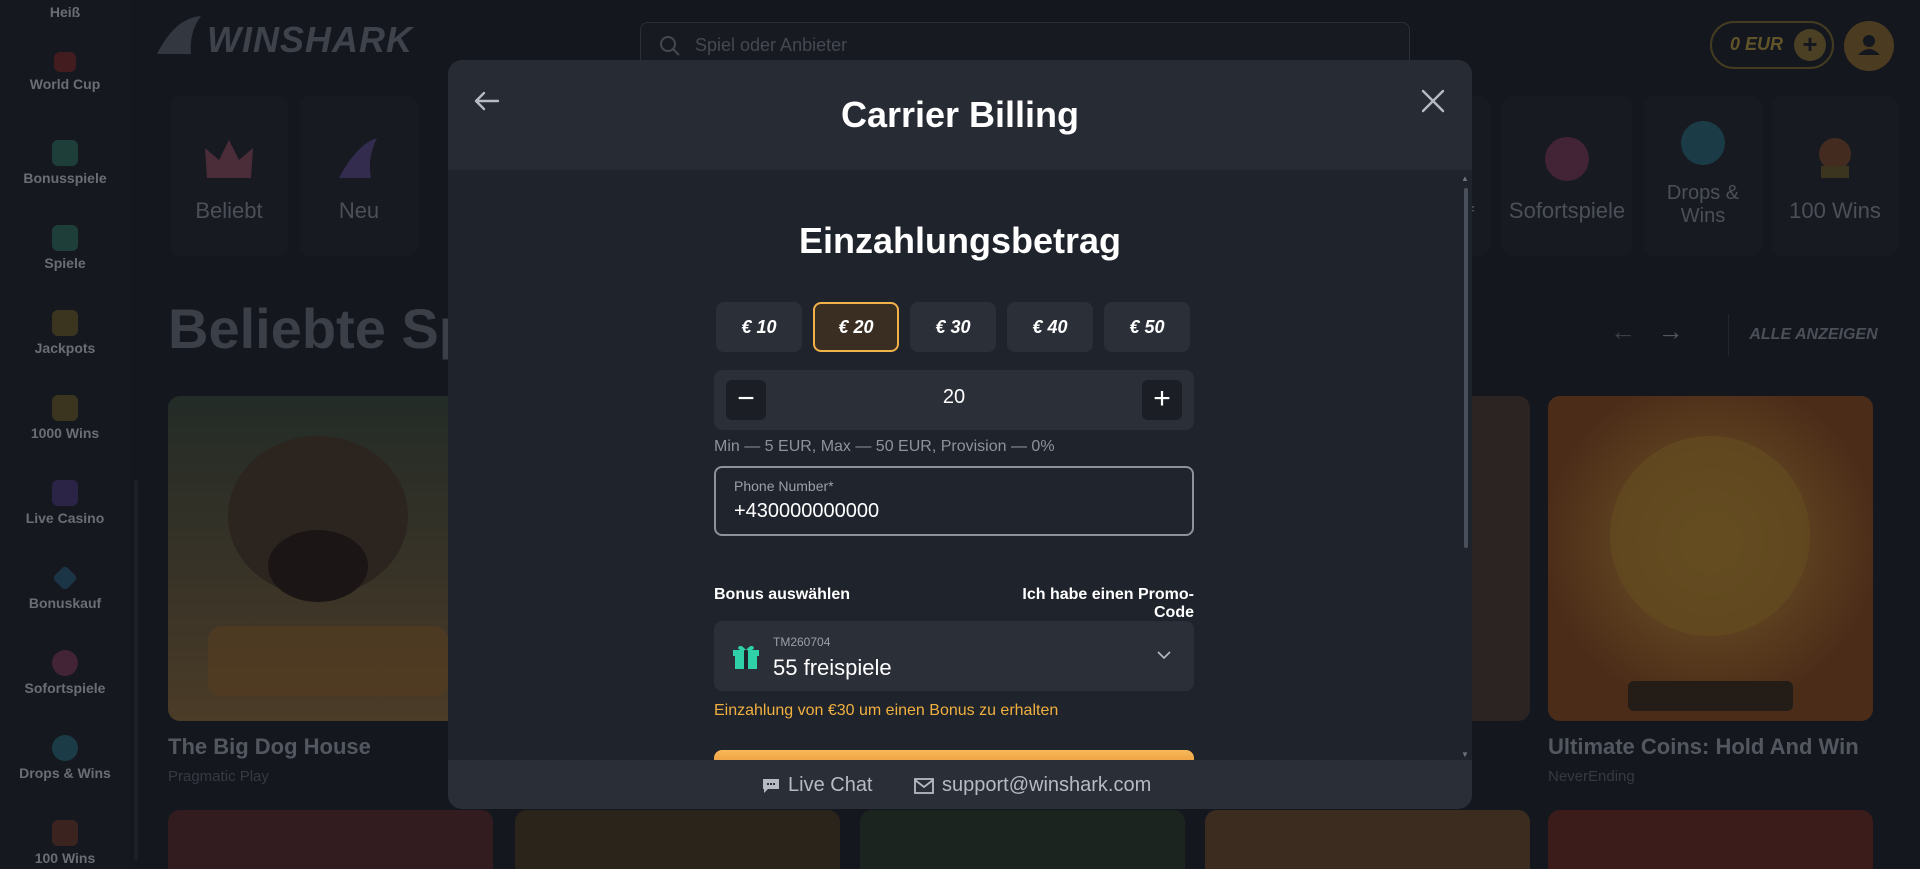 The image size is (1920, 869). I want to click on chat-icon, so click(771, 786).